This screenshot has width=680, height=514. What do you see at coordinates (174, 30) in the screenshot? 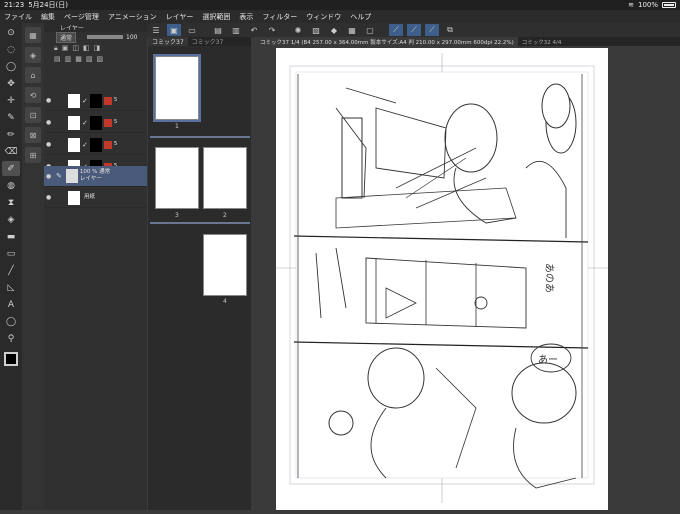
I see `window-icon: ▣` at bounding box center [174, 30].